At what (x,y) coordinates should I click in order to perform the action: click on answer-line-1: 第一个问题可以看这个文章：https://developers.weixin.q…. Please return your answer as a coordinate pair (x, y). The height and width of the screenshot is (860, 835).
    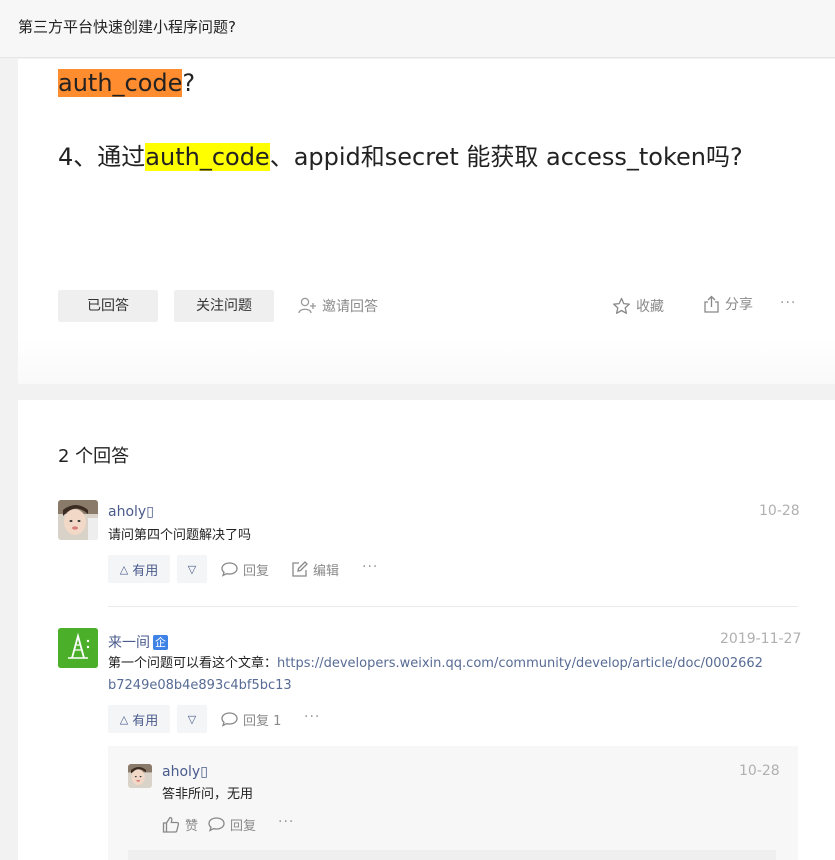
    Looking at the image, I should click on (458, 664).